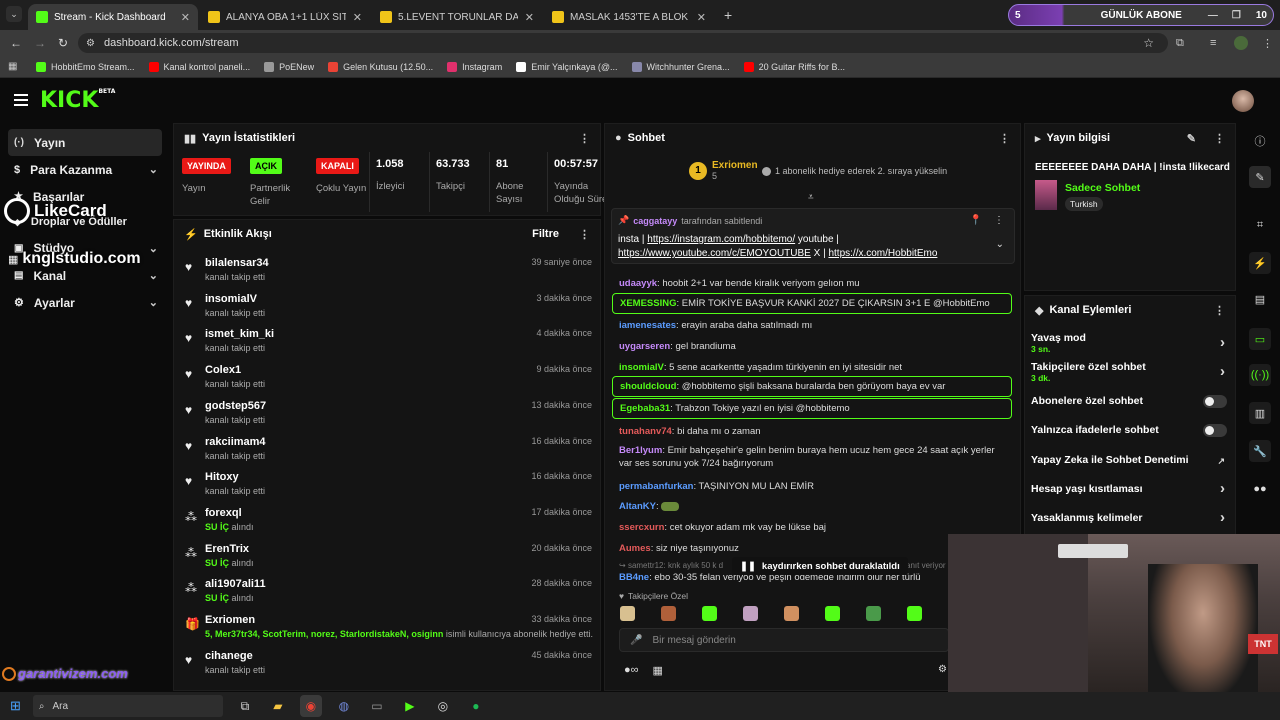 The image size is (1280, 720). I want to click on spotify-icon: ●, so click(476, 706).